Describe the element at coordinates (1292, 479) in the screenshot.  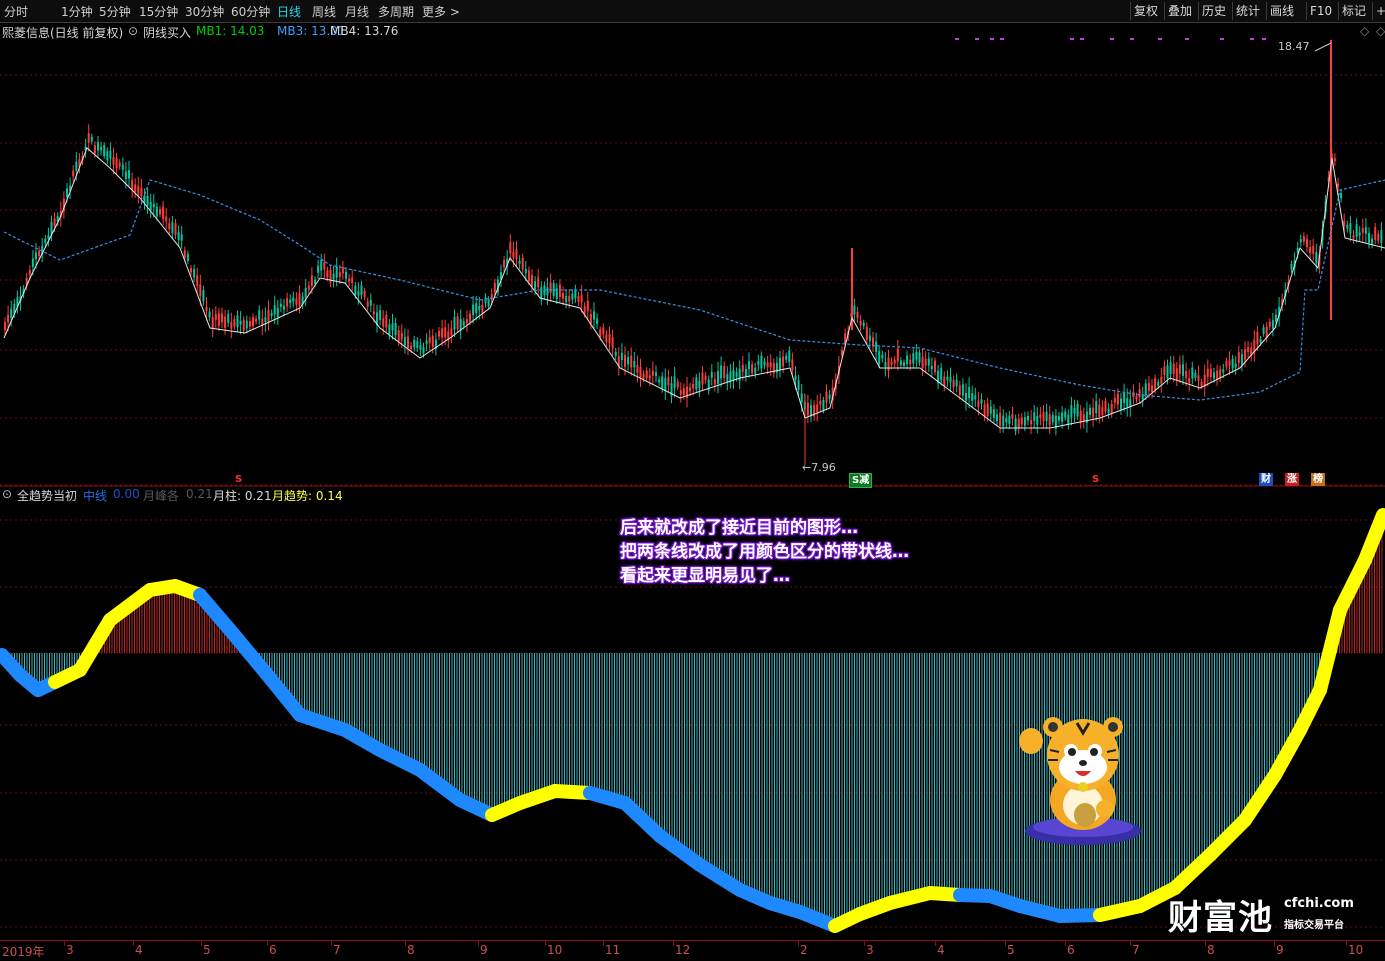
I see `limit-up-badge: 涨` at that location.